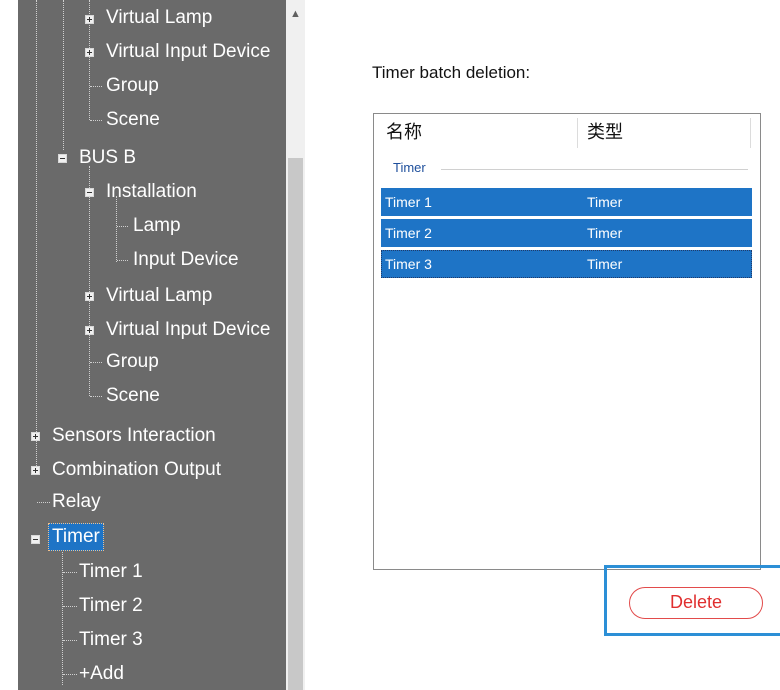 This screenshot has height=690, width=780. I want to click on tree-item-installation: Installation, so click(151, 192).